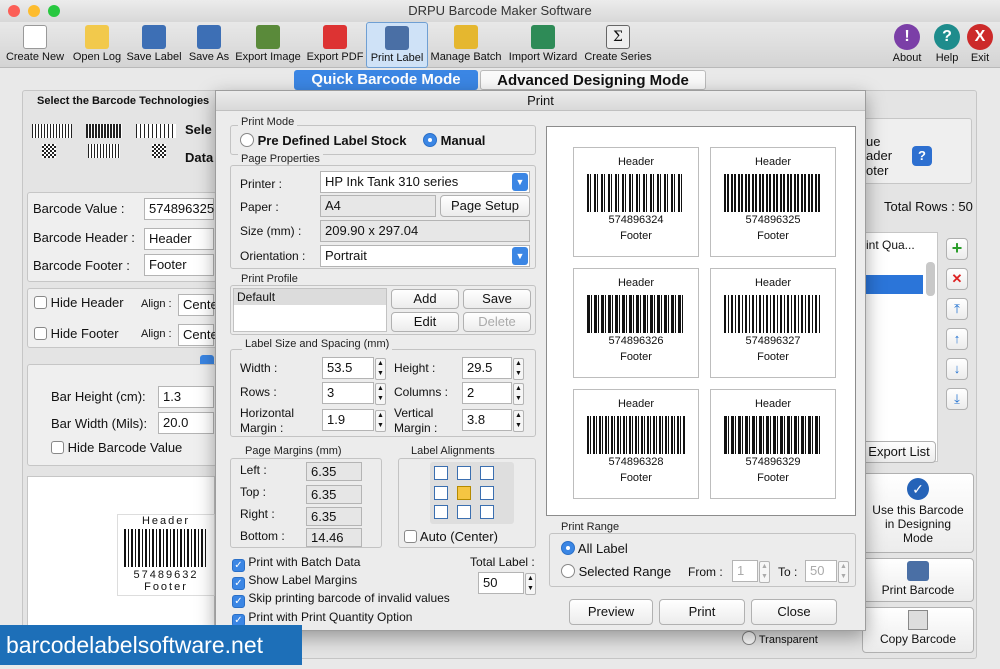 The width and height of the screenshot is (1000, 669). I want to click on save-label-button: Save Label, so click(154, 45).